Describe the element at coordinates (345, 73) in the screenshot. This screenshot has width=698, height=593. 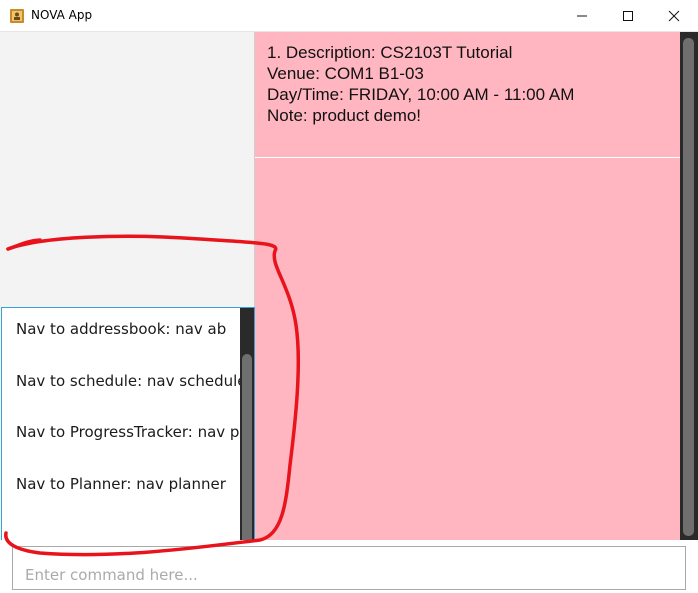
I see `venue-text: Venue: COM1 B1-03` at that location.